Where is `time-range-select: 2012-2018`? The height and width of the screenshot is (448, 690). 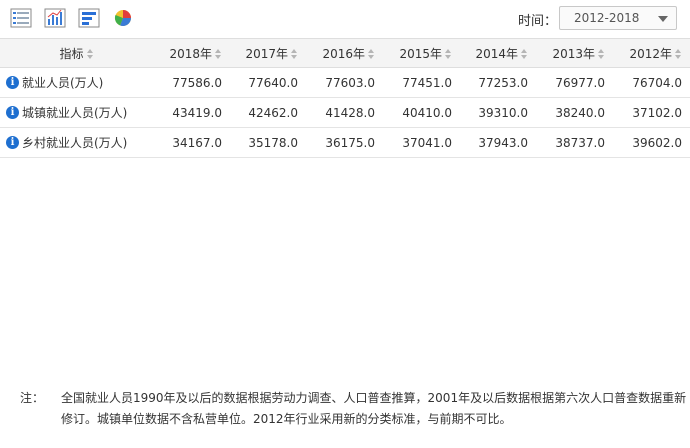
time-range-select: 2012-2018 is located at coordinates (618, 18).